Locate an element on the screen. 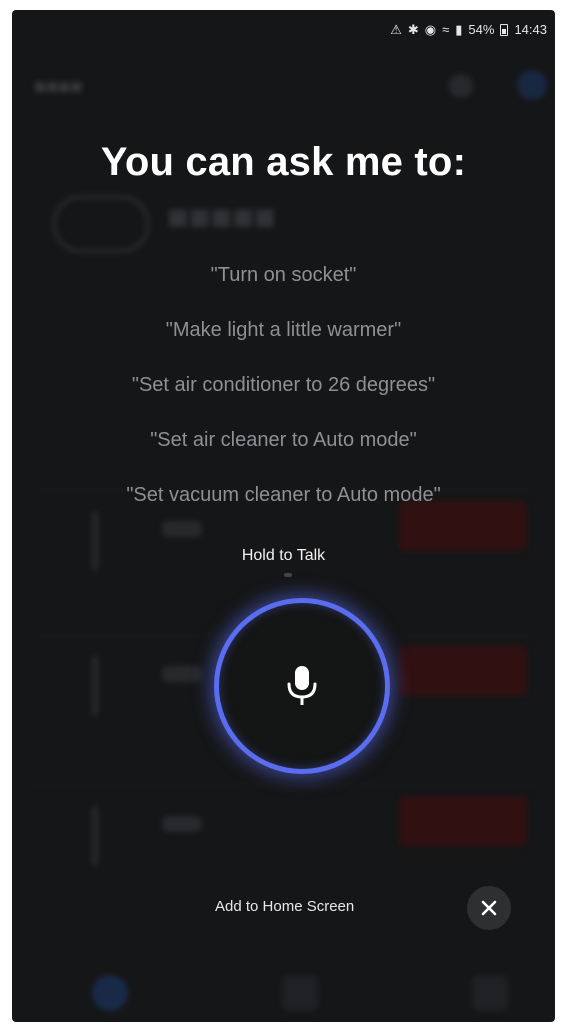 The height and width of the screenshot is (1032, 563). battery-percent: 54% is located at coordinates (481, 29).